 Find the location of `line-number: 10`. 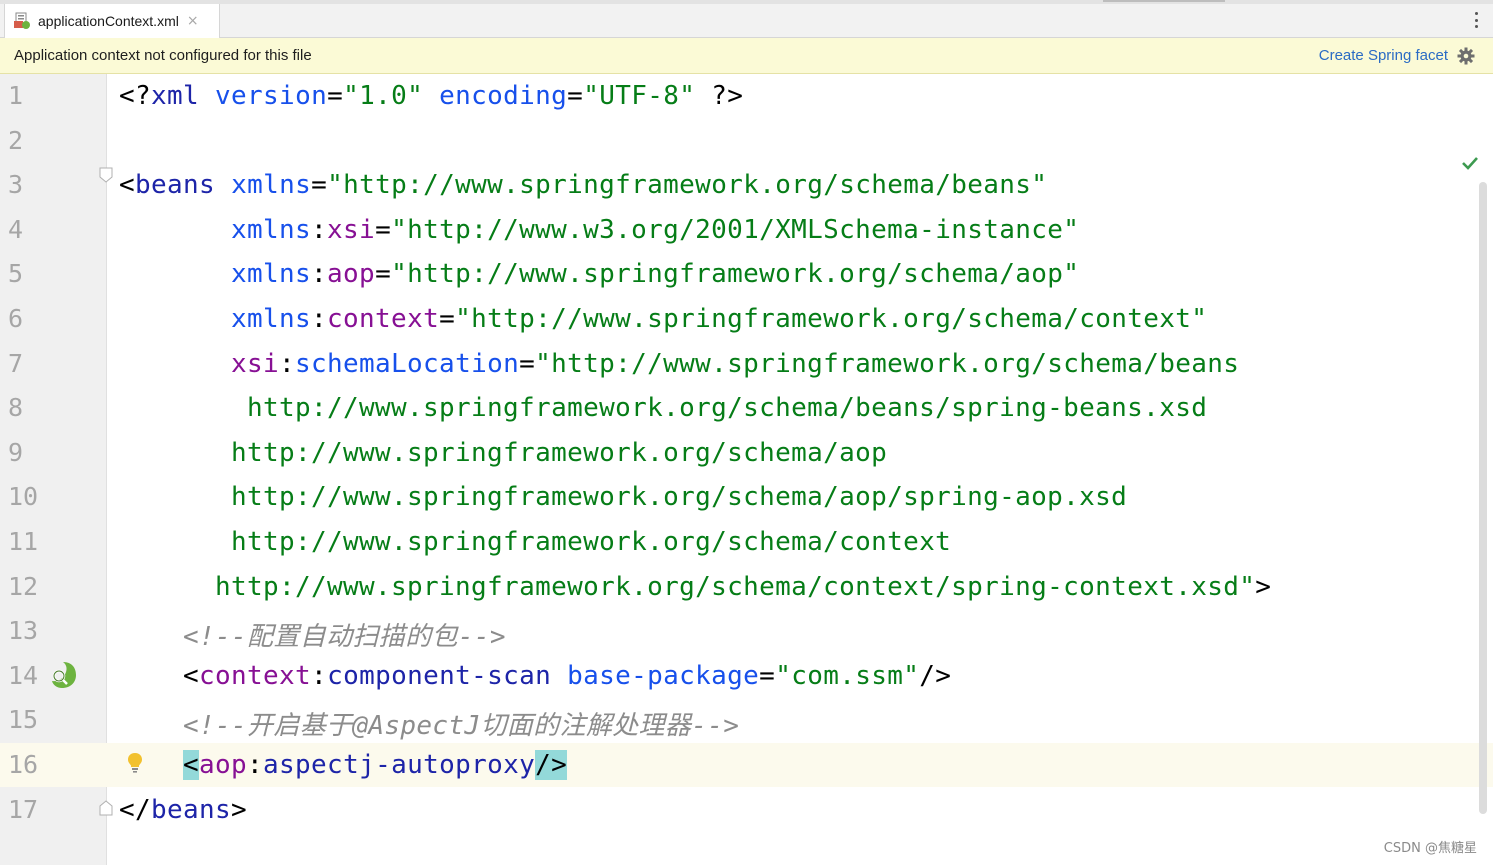

line-number: 10 is located at coordinates (23, 497).